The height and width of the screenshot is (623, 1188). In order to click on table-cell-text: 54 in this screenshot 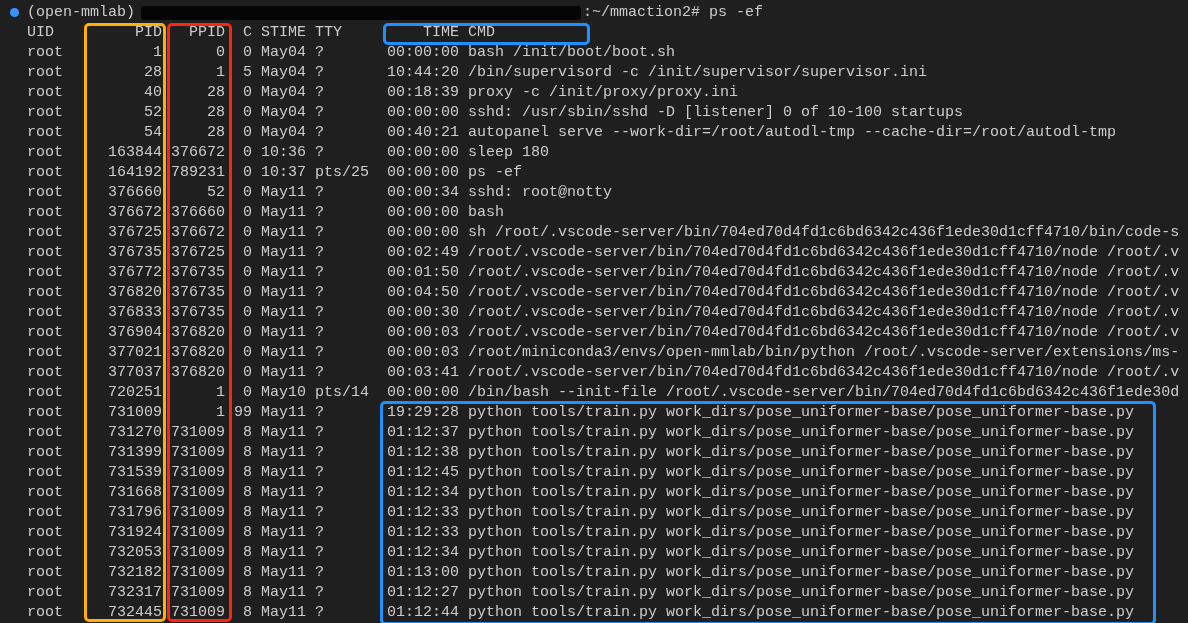, I will do `click(152, 133)`.